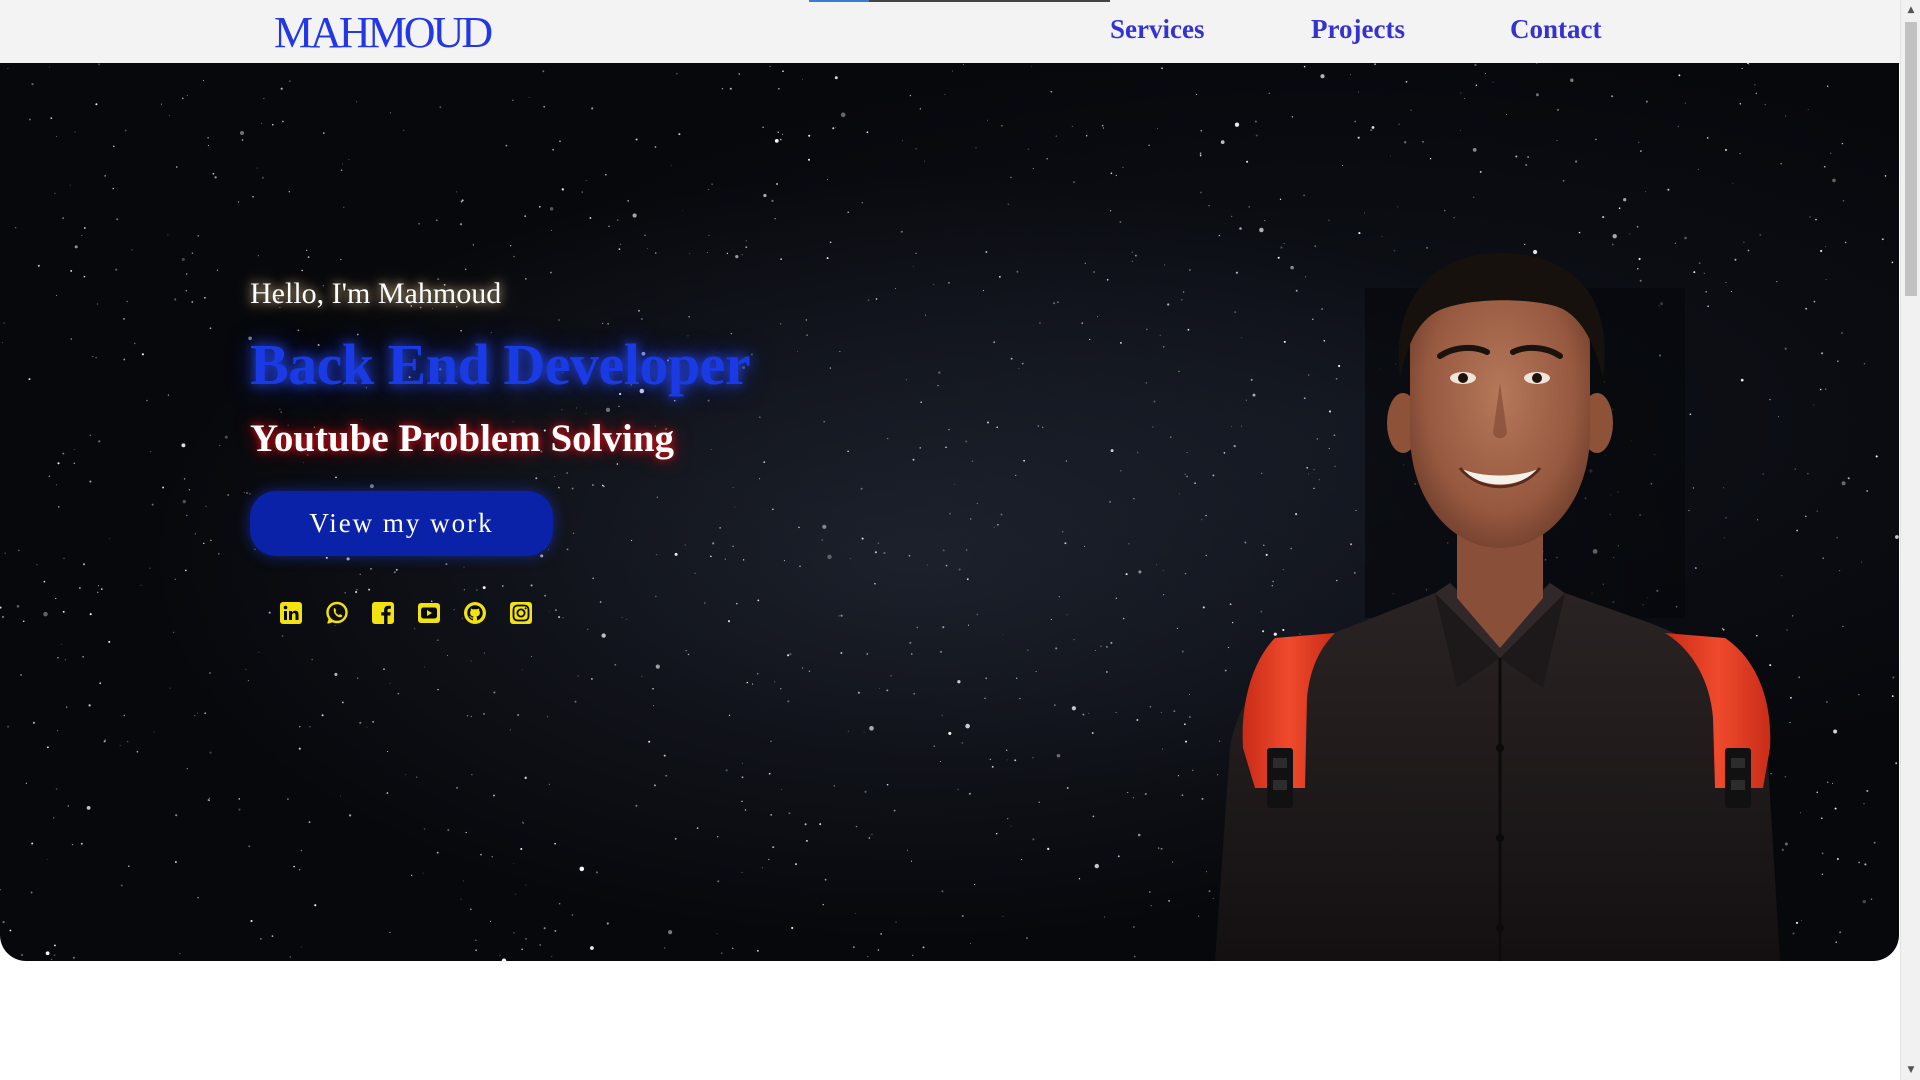  I want to click on navbar: MAHMOUD Services Projects Contact, so click(950, 32).